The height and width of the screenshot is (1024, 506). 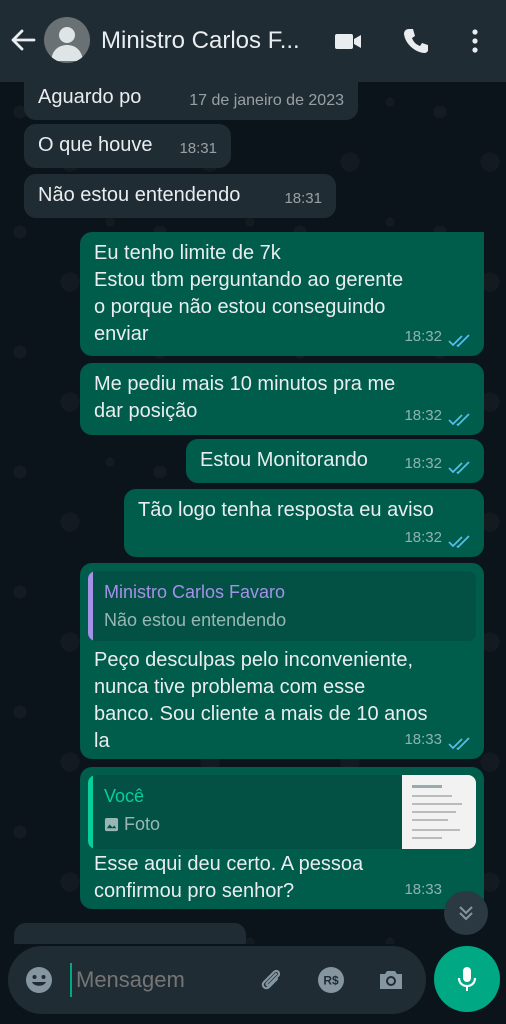 I want to click on microphone-icon, so click(x=467, y=979).